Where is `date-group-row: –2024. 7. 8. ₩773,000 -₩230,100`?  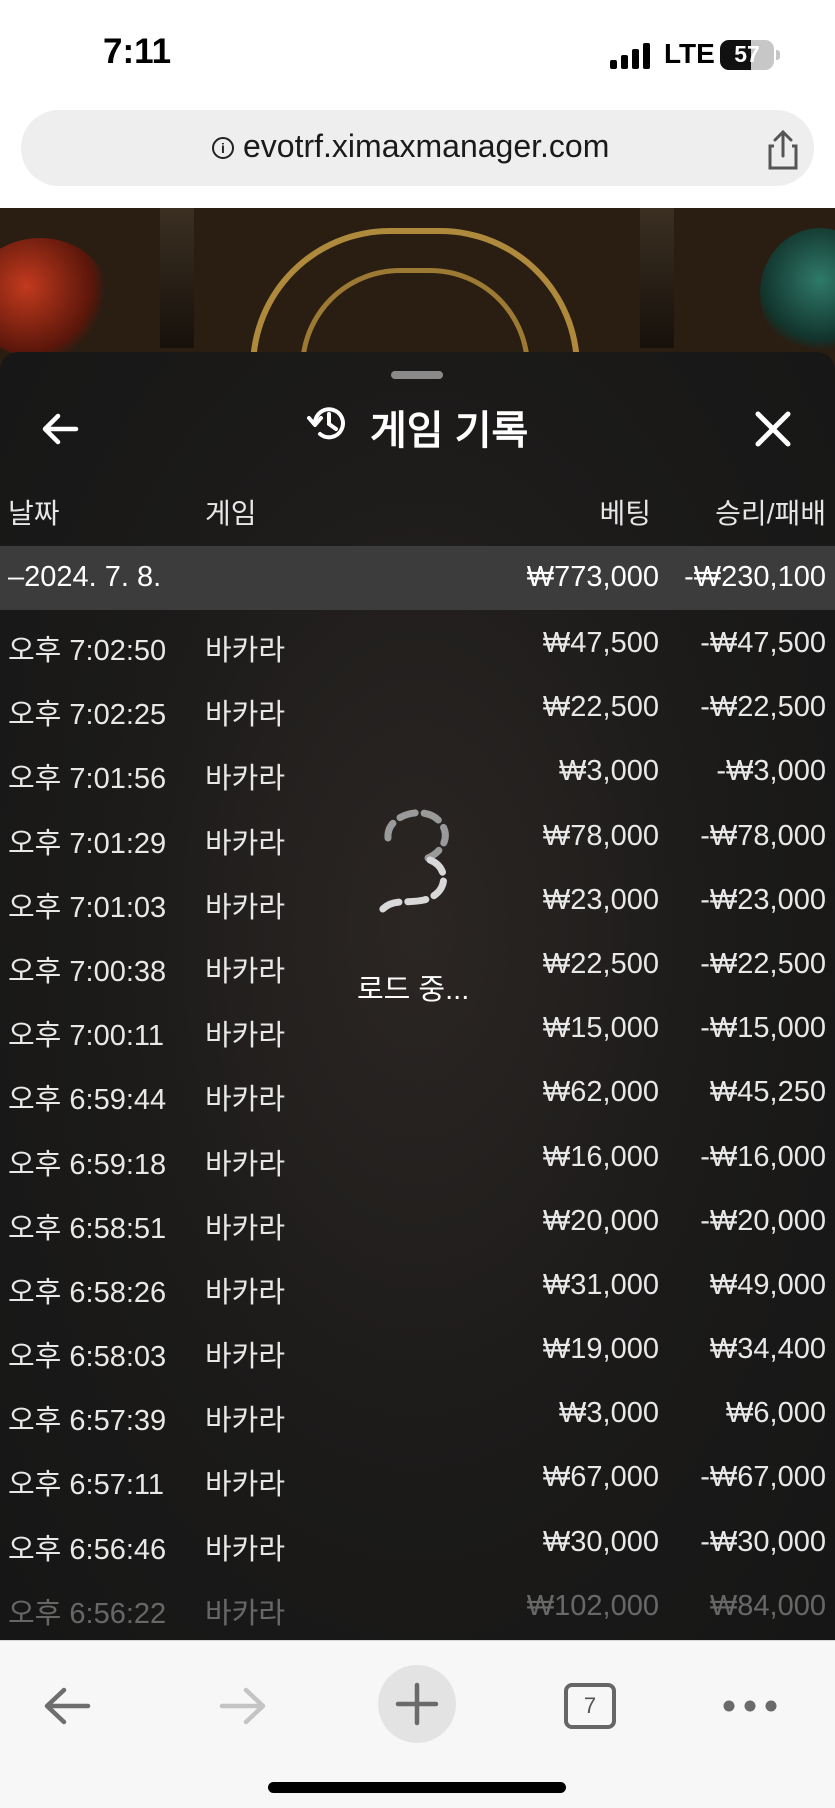
date-group-row: –2024. 7. 8. ₩773,000 -₩230,100 is located at coordinates (417, 578).